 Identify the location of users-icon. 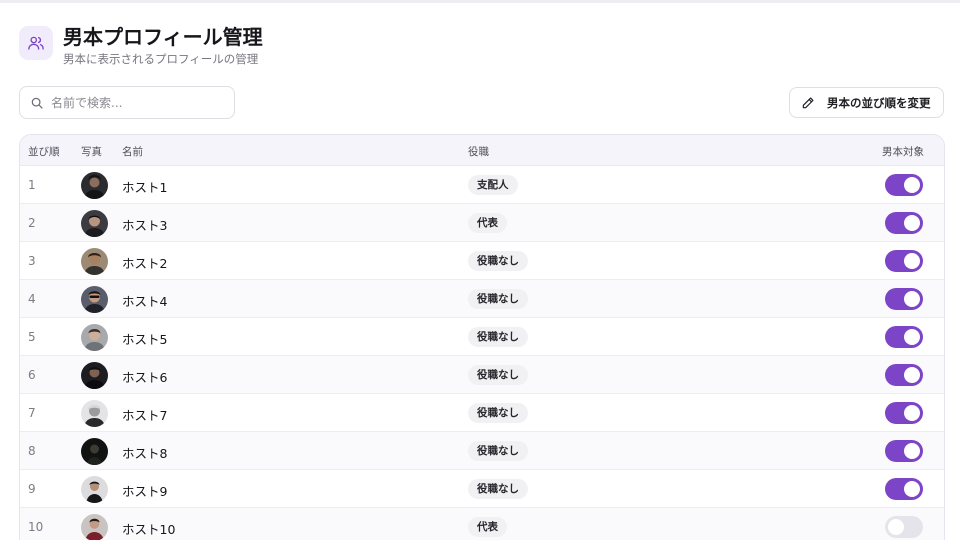
(36, 43).